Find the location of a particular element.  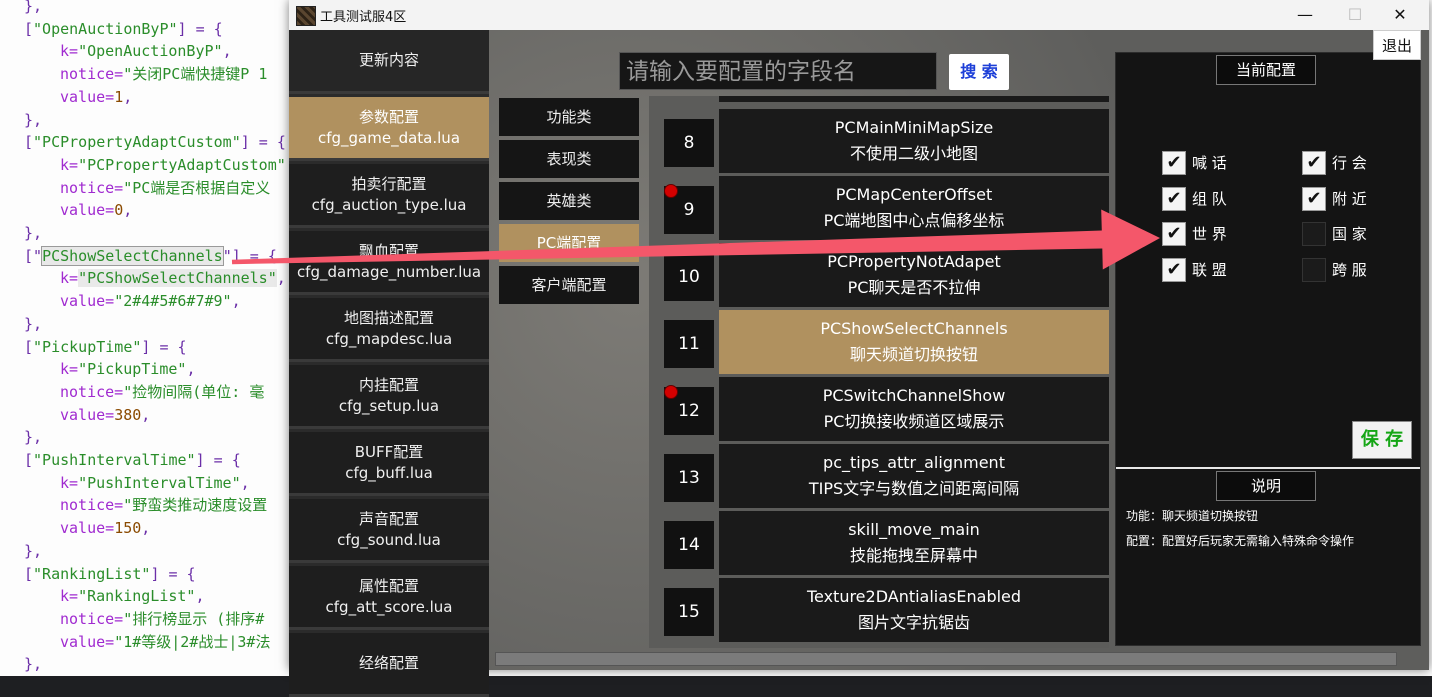

panel-divider is located at coordinates (1268, 468).